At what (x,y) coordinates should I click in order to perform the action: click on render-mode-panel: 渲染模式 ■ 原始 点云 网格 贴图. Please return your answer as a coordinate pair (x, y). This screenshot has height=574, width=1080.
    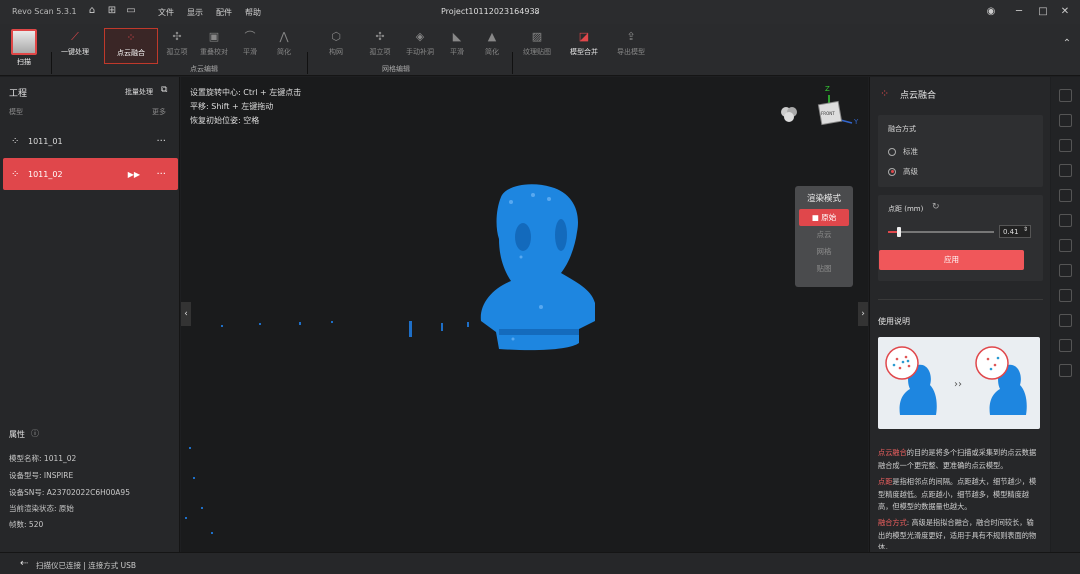
    Looking at the image, I should click on (824, 236).